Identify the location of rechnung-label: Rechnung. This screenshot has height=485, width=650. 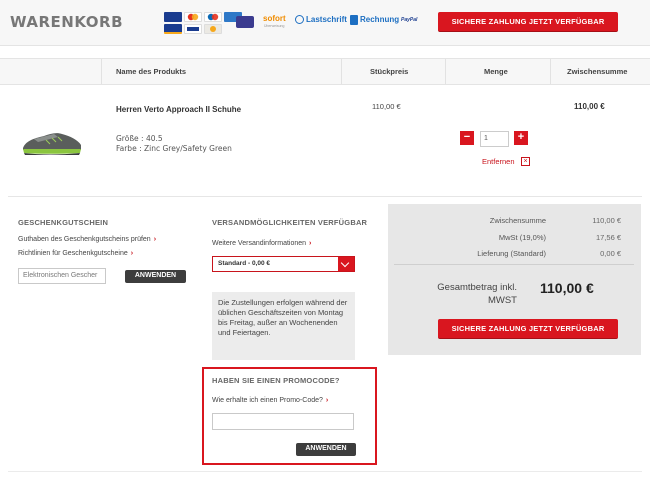
(380, 19).